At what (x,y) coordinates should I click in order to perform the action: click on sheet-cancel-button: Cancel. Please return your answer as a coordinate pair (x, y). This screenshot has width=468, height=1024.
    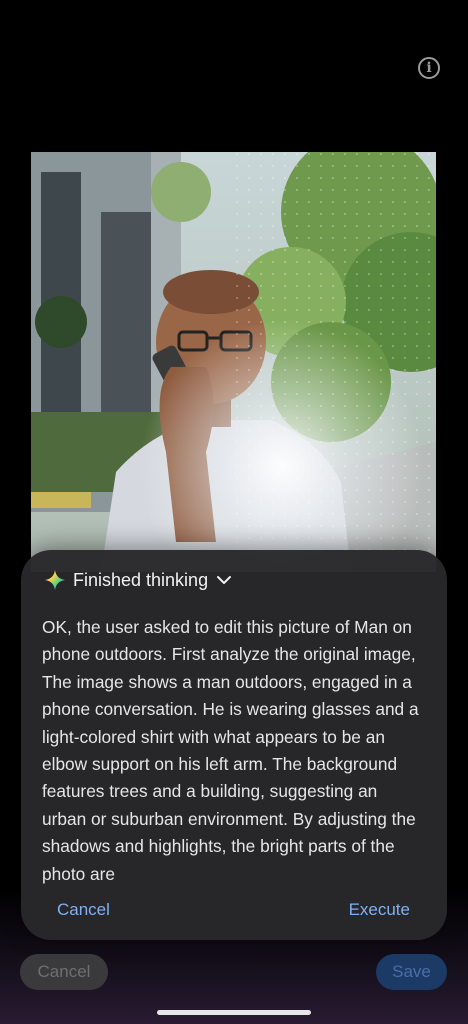
    Looking at the image, I should click on (83, 910).